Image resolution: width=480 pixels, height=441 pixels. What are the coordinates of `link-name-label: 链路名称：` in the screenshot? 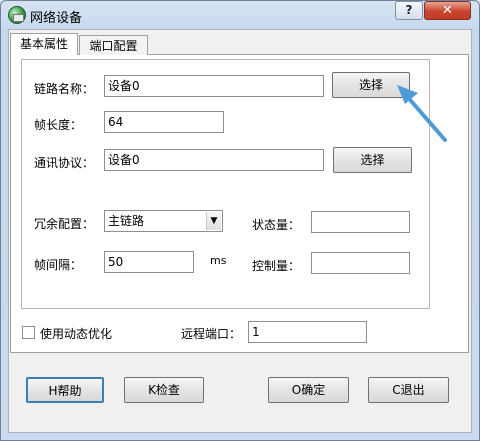 It's located at (64, 89).